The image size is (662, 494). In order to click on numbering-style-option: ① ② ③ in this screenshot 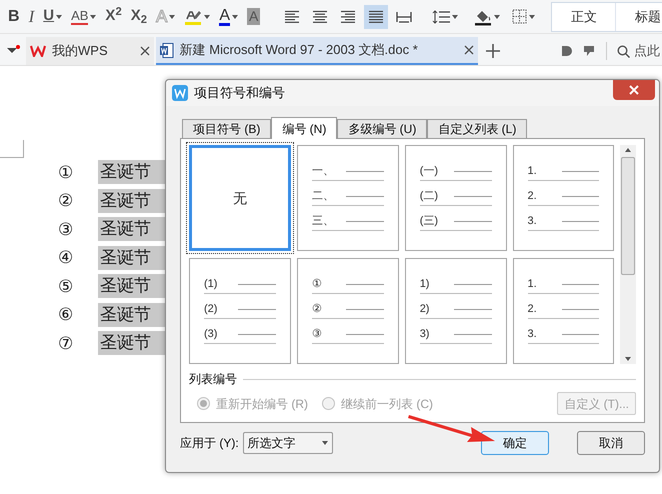, I will do `click(347, 311)`.